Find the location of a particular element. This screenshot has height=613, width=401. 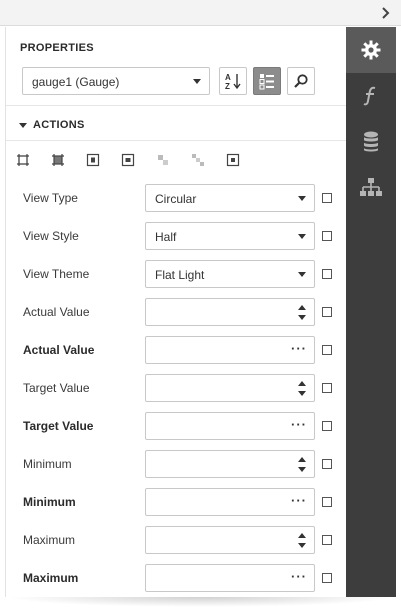

actions-section-header: ACTIONS is located at coordinates (52, 125).